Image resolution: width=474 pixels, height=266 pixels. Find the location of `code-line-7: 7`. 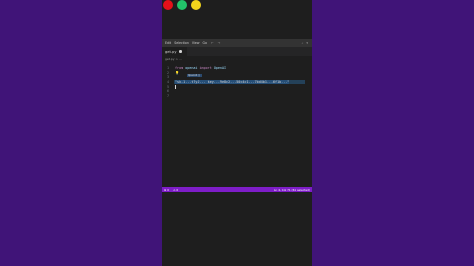

code-line-7: 7 is located at coordinates (237, 96).